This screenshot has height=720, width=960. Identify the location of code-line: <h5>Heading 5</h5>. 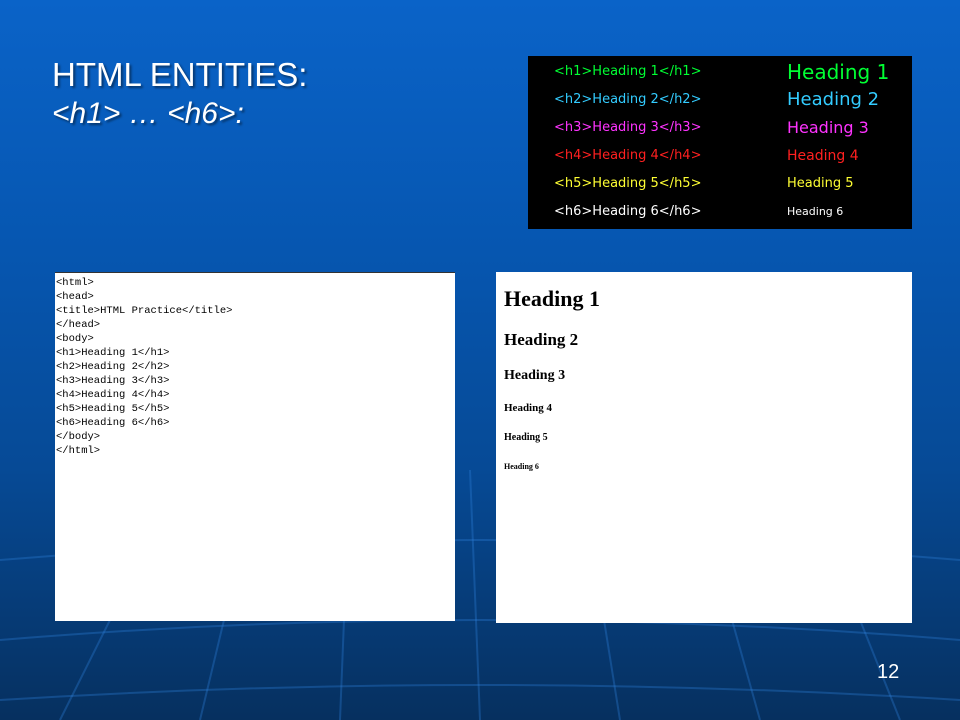
(113, 409).